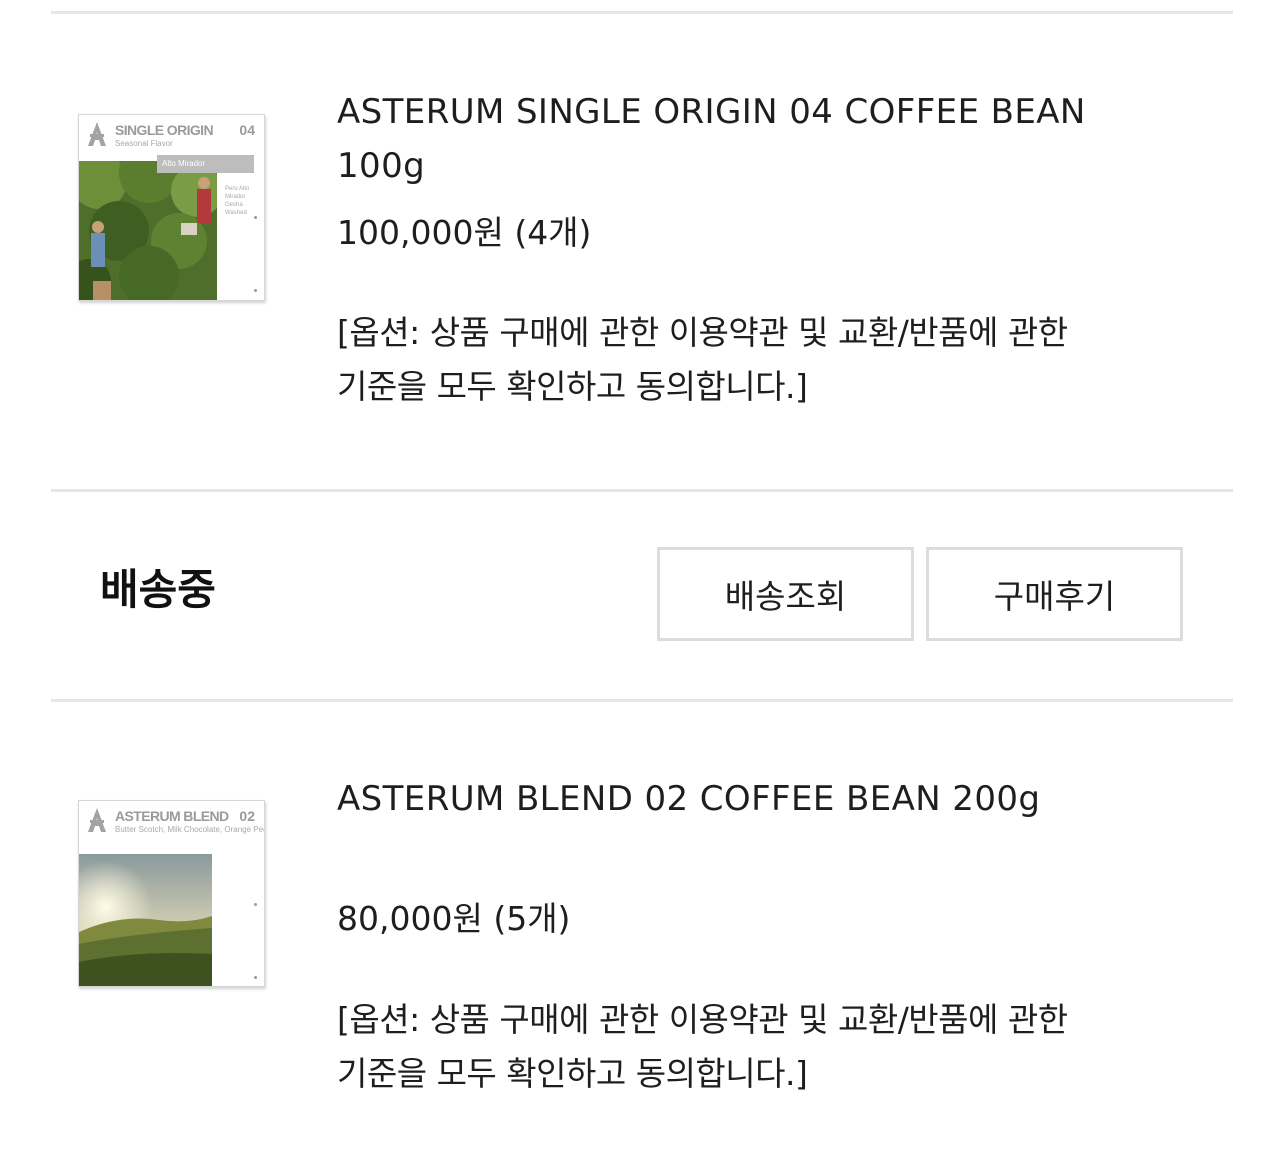  What do you see at coordinates (1054, 594) in the screenshot?
I see `write-review-button: 구매후기` at bounding box center [1054, 594].